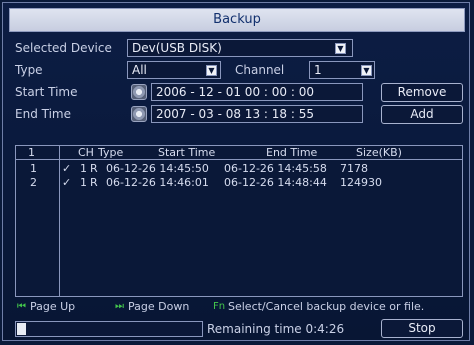  I want to click on channel-label: Channel, so click(260, 70).